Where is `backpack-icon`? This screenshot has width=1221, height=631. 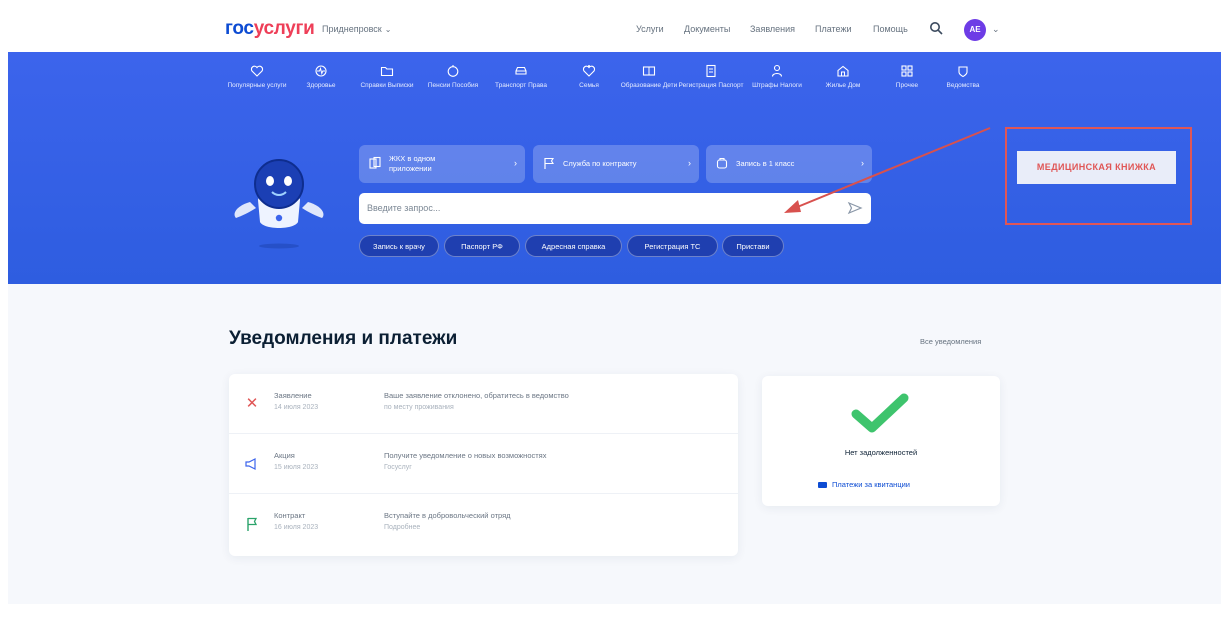 backpack-icon is located at coordinates (722, 163).